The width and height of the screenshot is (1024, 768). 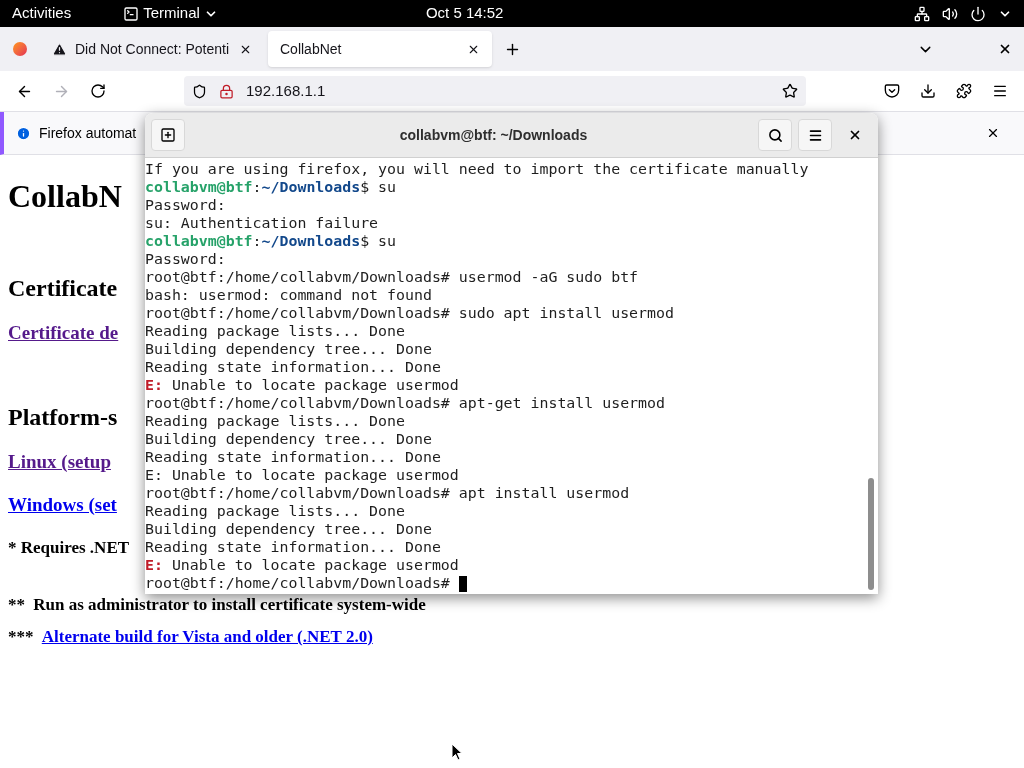 I want to click on section-heading: Certificate, so click(x=63, y=288).